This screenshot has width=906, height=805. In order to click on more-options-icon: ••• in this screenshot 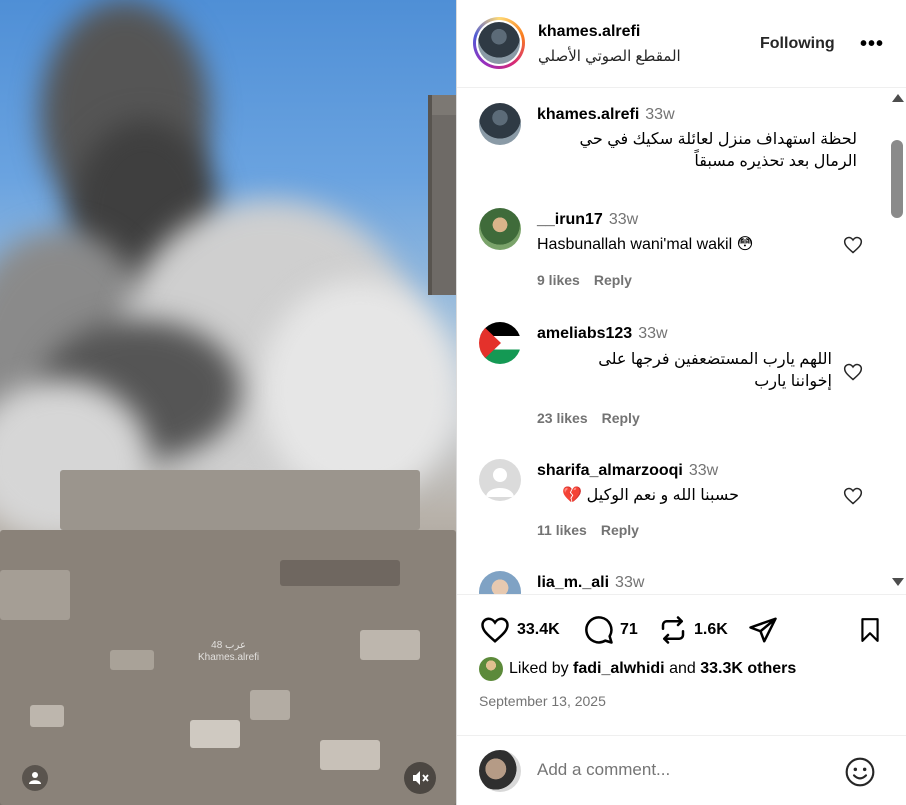, I will do `click(872, 44)`.